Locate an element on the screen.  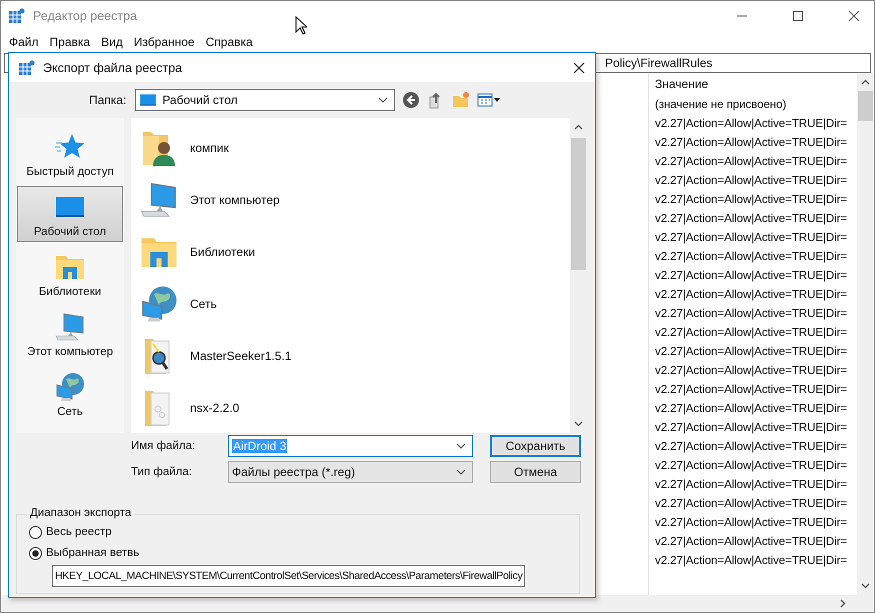
file-item: nsx-2.2.0 is located at coordinates (215, 408).